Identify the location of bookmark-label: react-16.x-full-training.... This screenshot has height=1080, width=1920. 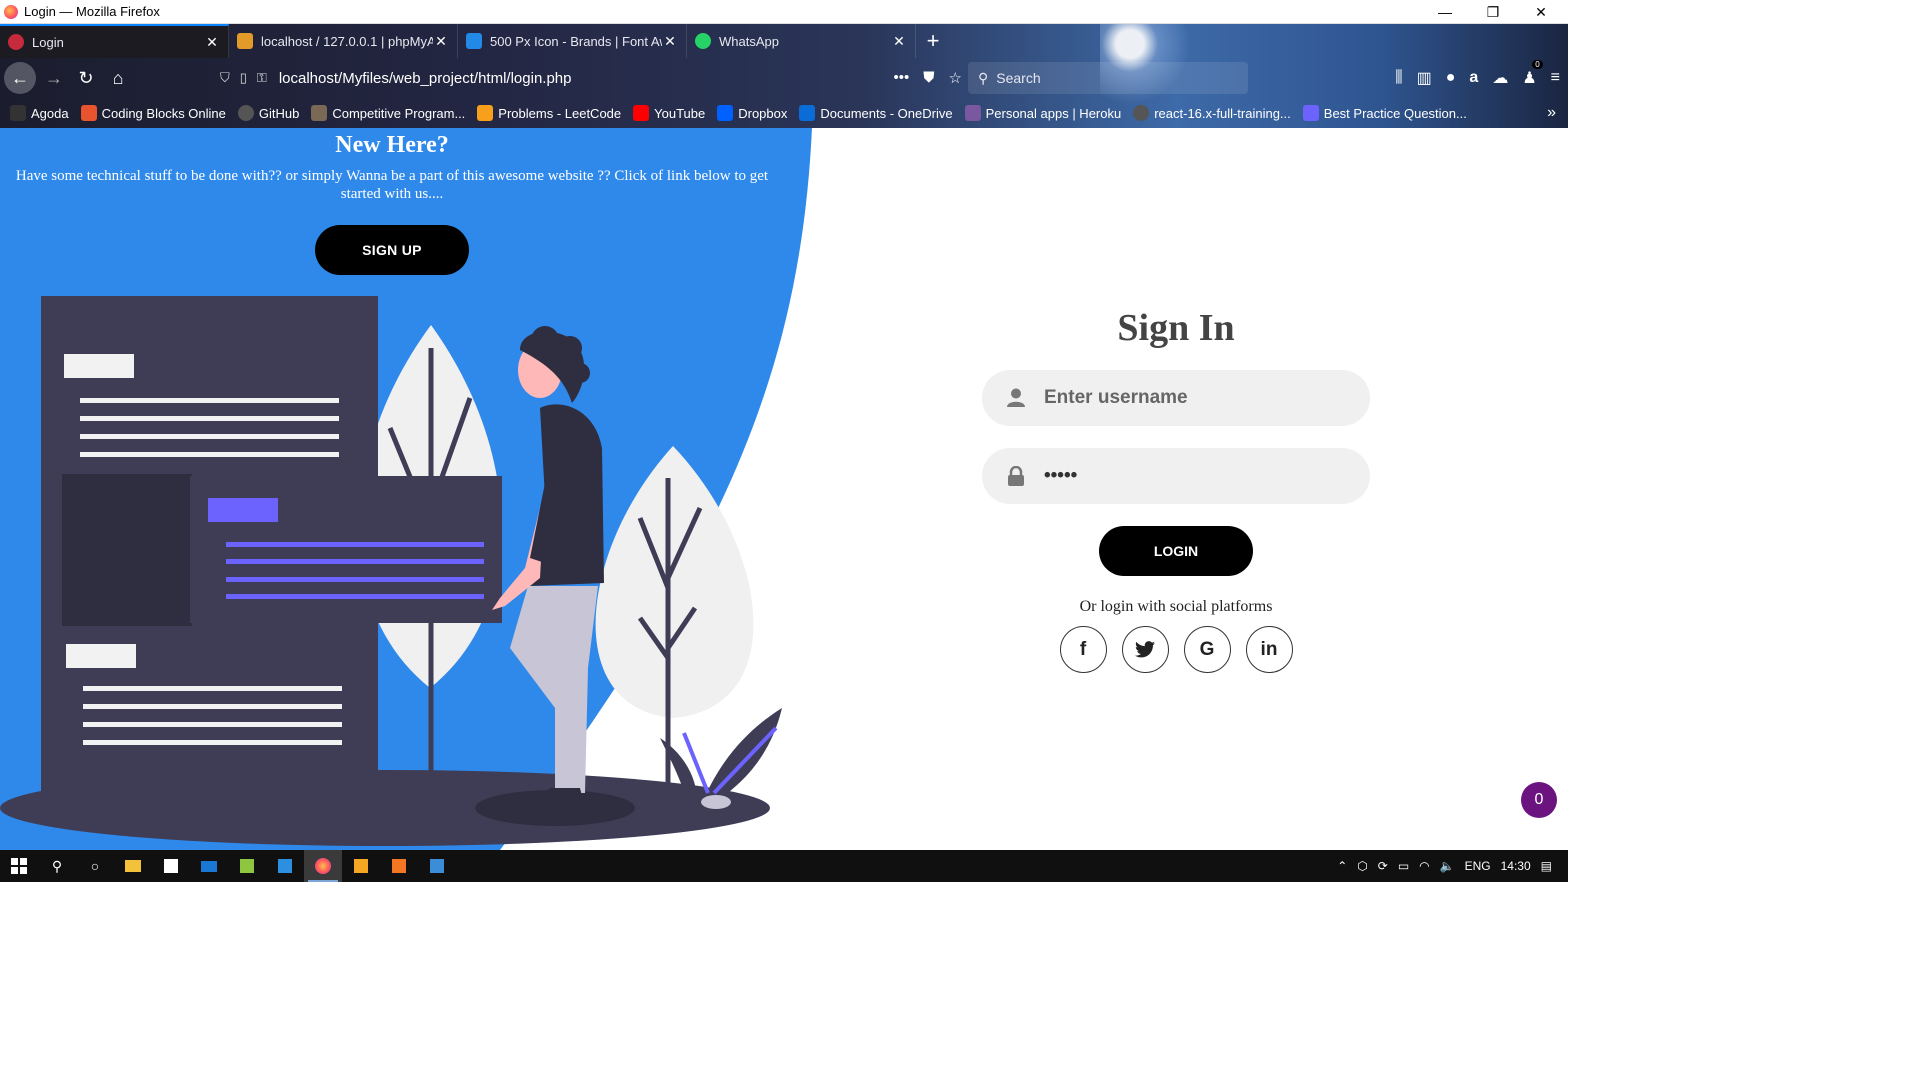
(1222, 113).